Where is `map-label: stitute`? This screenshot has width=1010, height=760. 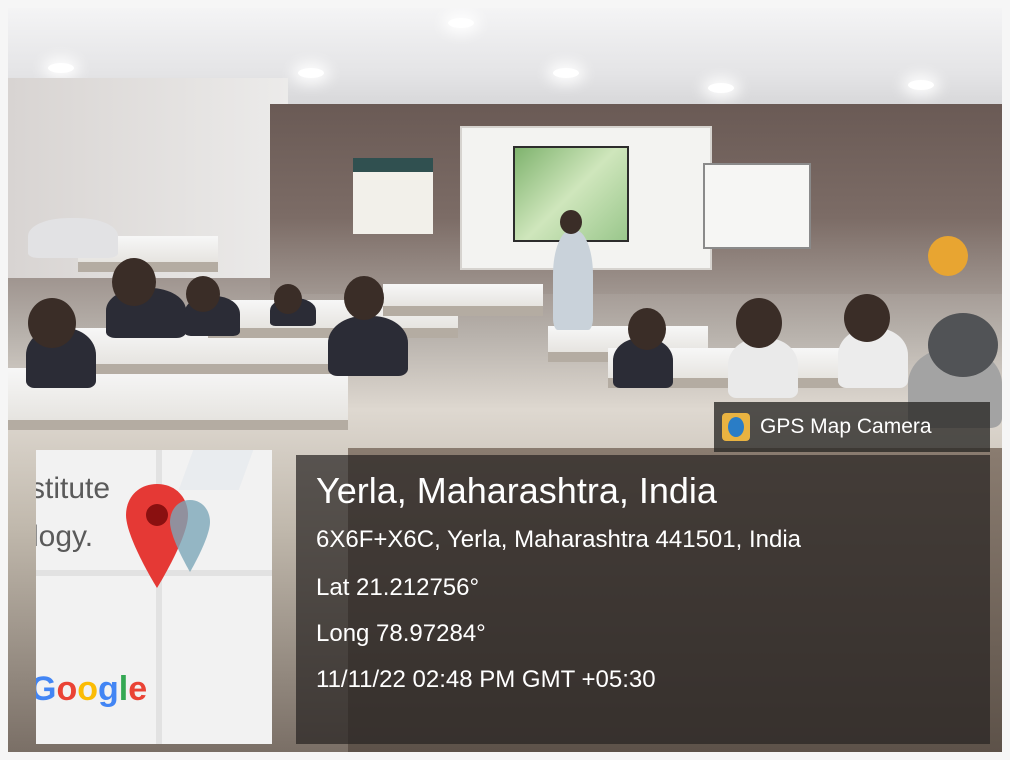
map-label: stitute is located at coordinates (73, 488).